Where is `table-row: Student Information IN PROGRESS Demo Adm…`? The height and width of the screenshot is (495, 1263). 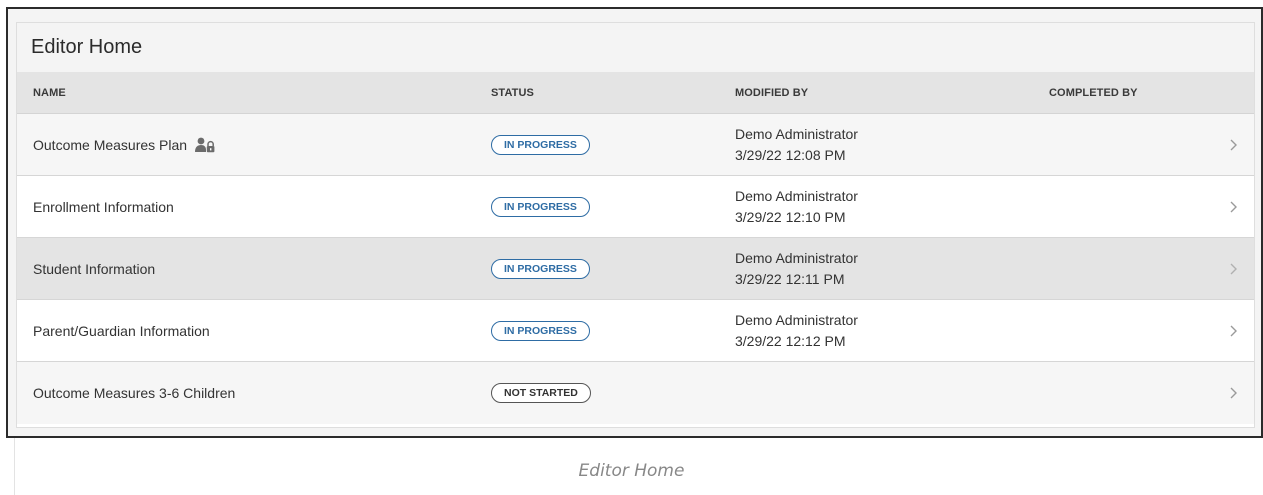 table-row: Student Information IN PROGRESS Demo Adm… is located at coordinates (635, 269).